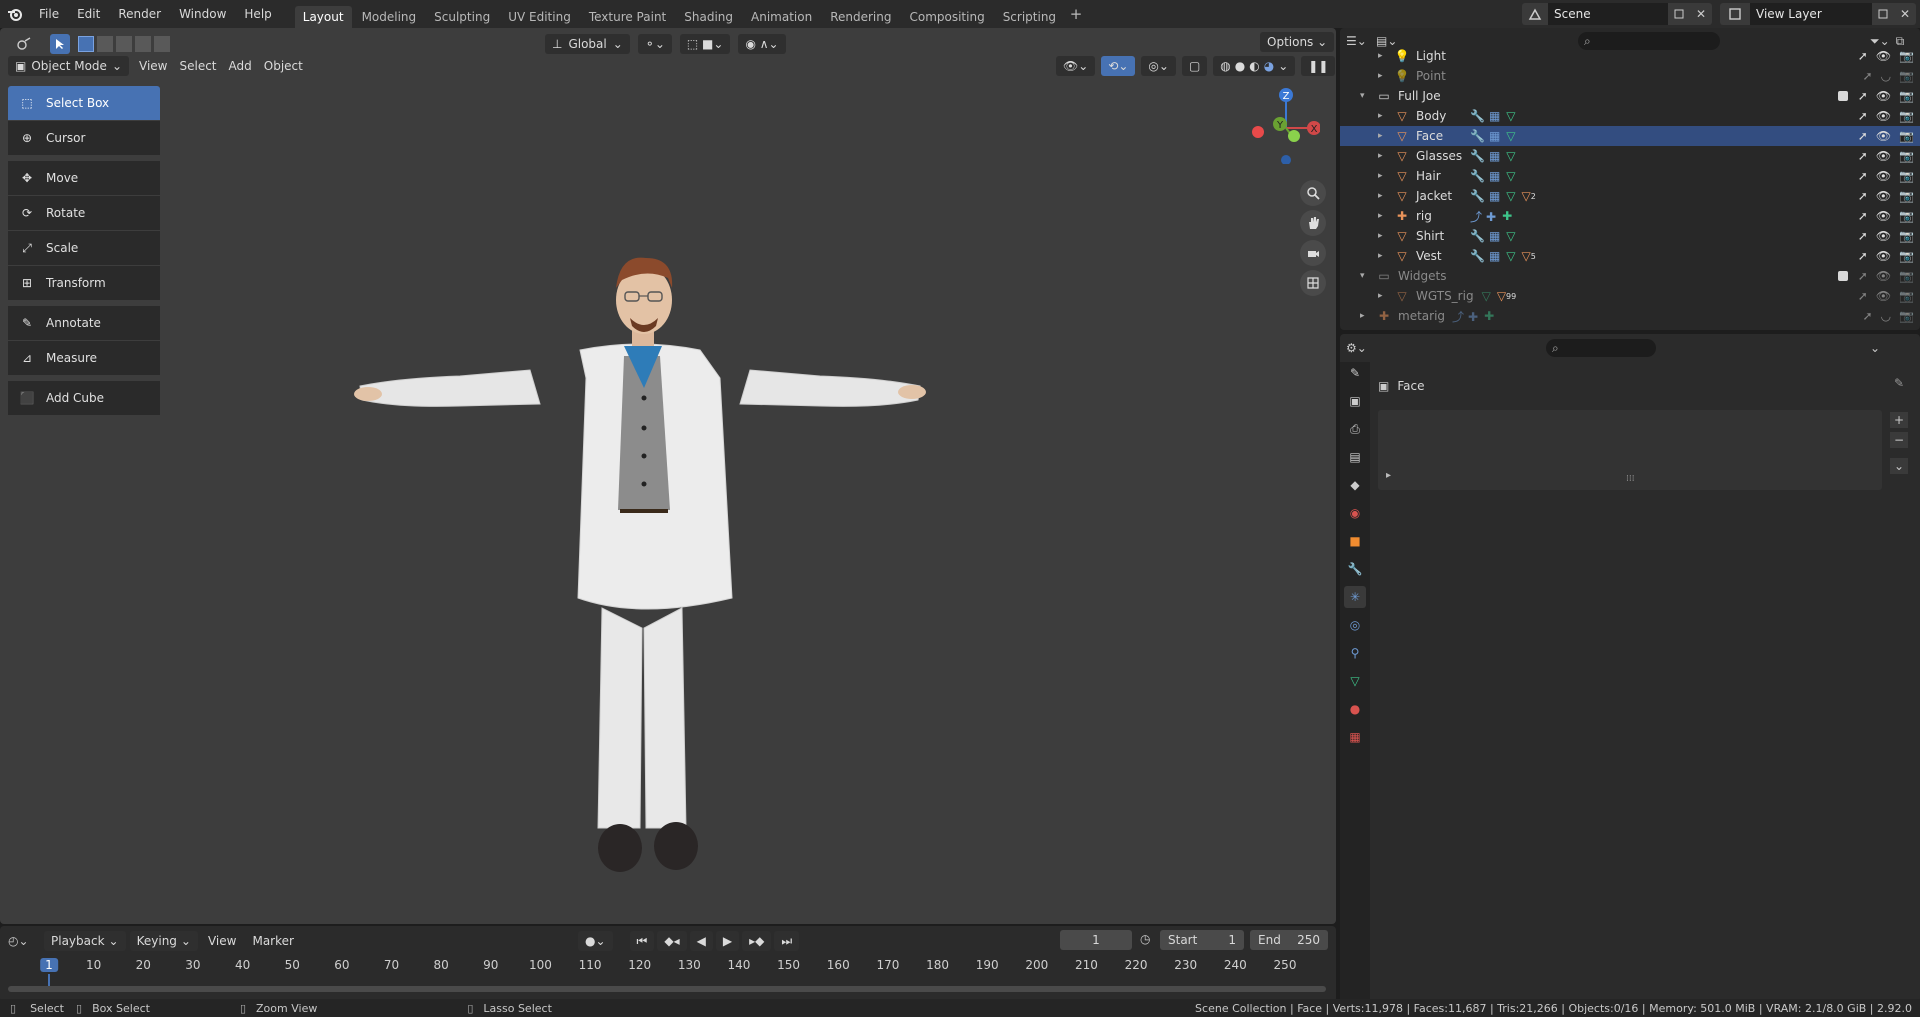  What do you see at coordinates (202, 14) in the screenshot?
I see `menu-window: Window` at bounding box center [202, 14].